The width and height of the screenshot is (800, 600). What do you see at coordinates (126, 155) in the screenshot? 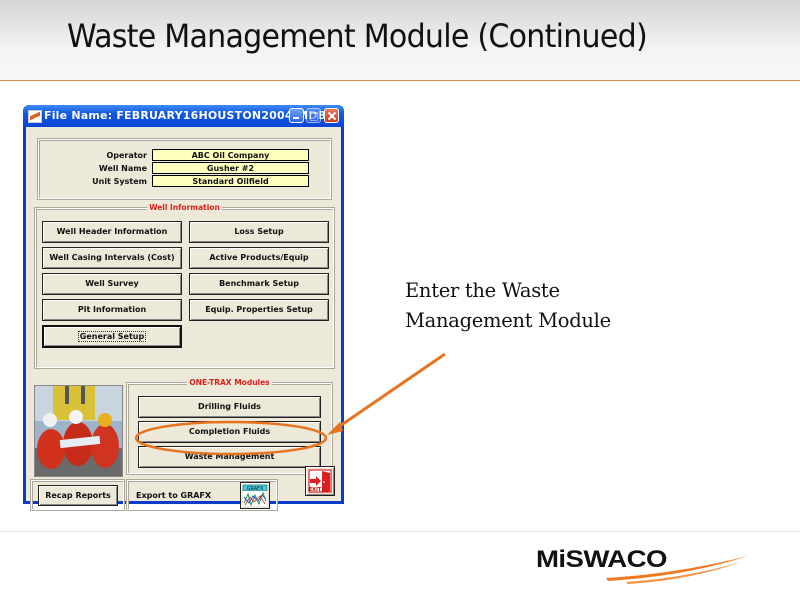
I see `operator-label: Operator` at bounding box center [126, 155].